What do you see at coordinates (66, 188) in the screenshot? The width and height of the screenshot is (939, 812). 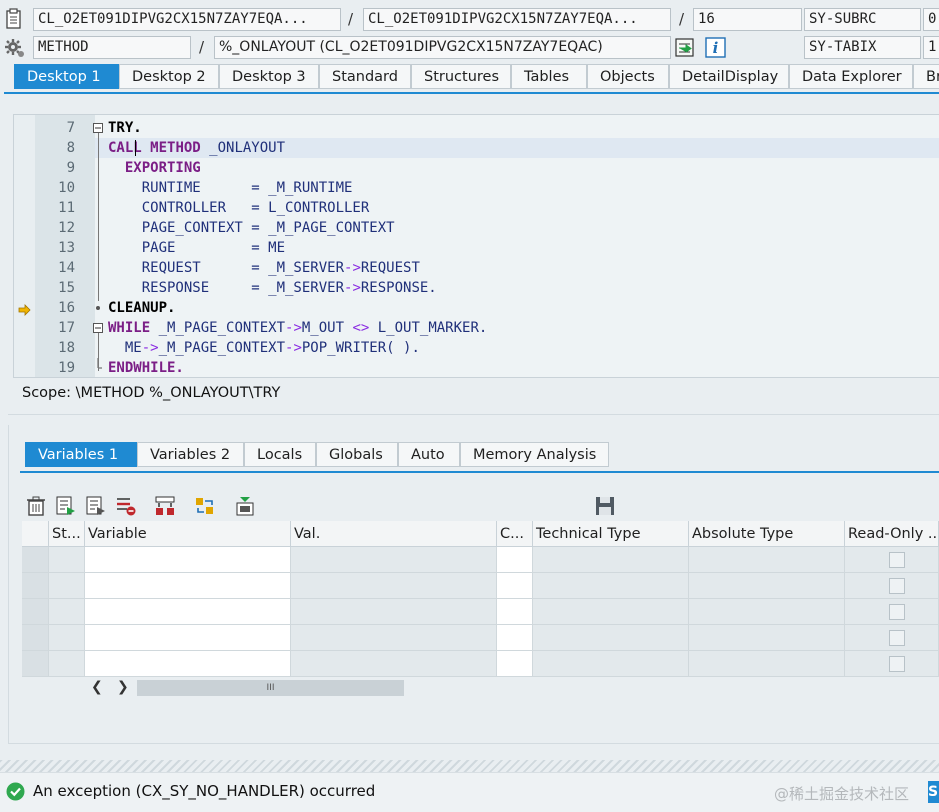 I see `line-number: 10` at bounding box center [66, 188].